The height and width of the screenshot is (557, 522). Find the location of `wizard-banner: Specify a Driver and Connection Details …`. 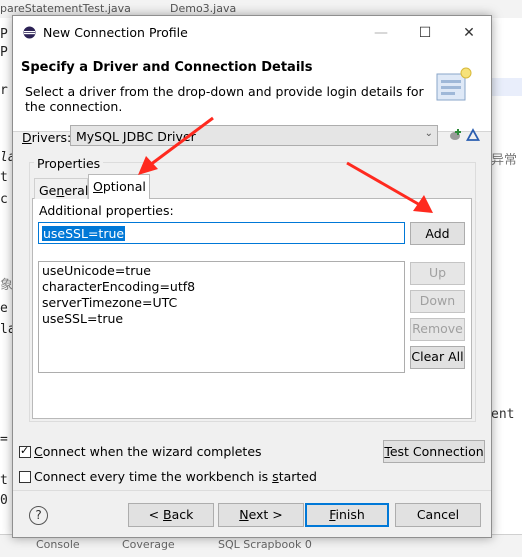

wizard-banner: Specify a Driver and Connection Details … is located at coordinates (252, 90).